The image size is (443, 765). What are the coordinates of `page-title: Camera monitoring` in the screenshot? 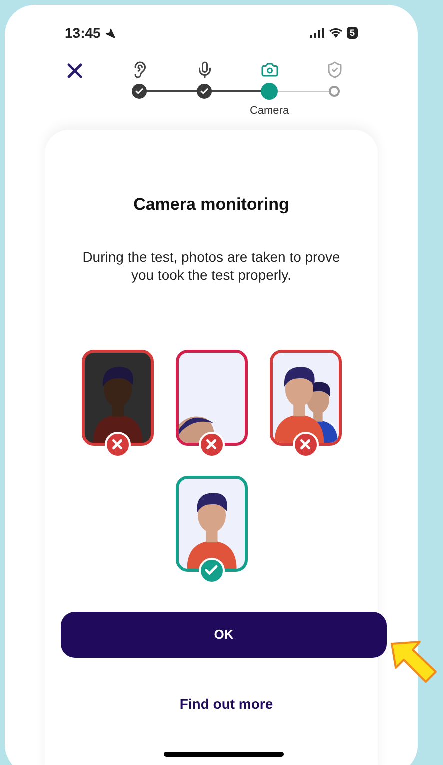 It's located at (212, 205).